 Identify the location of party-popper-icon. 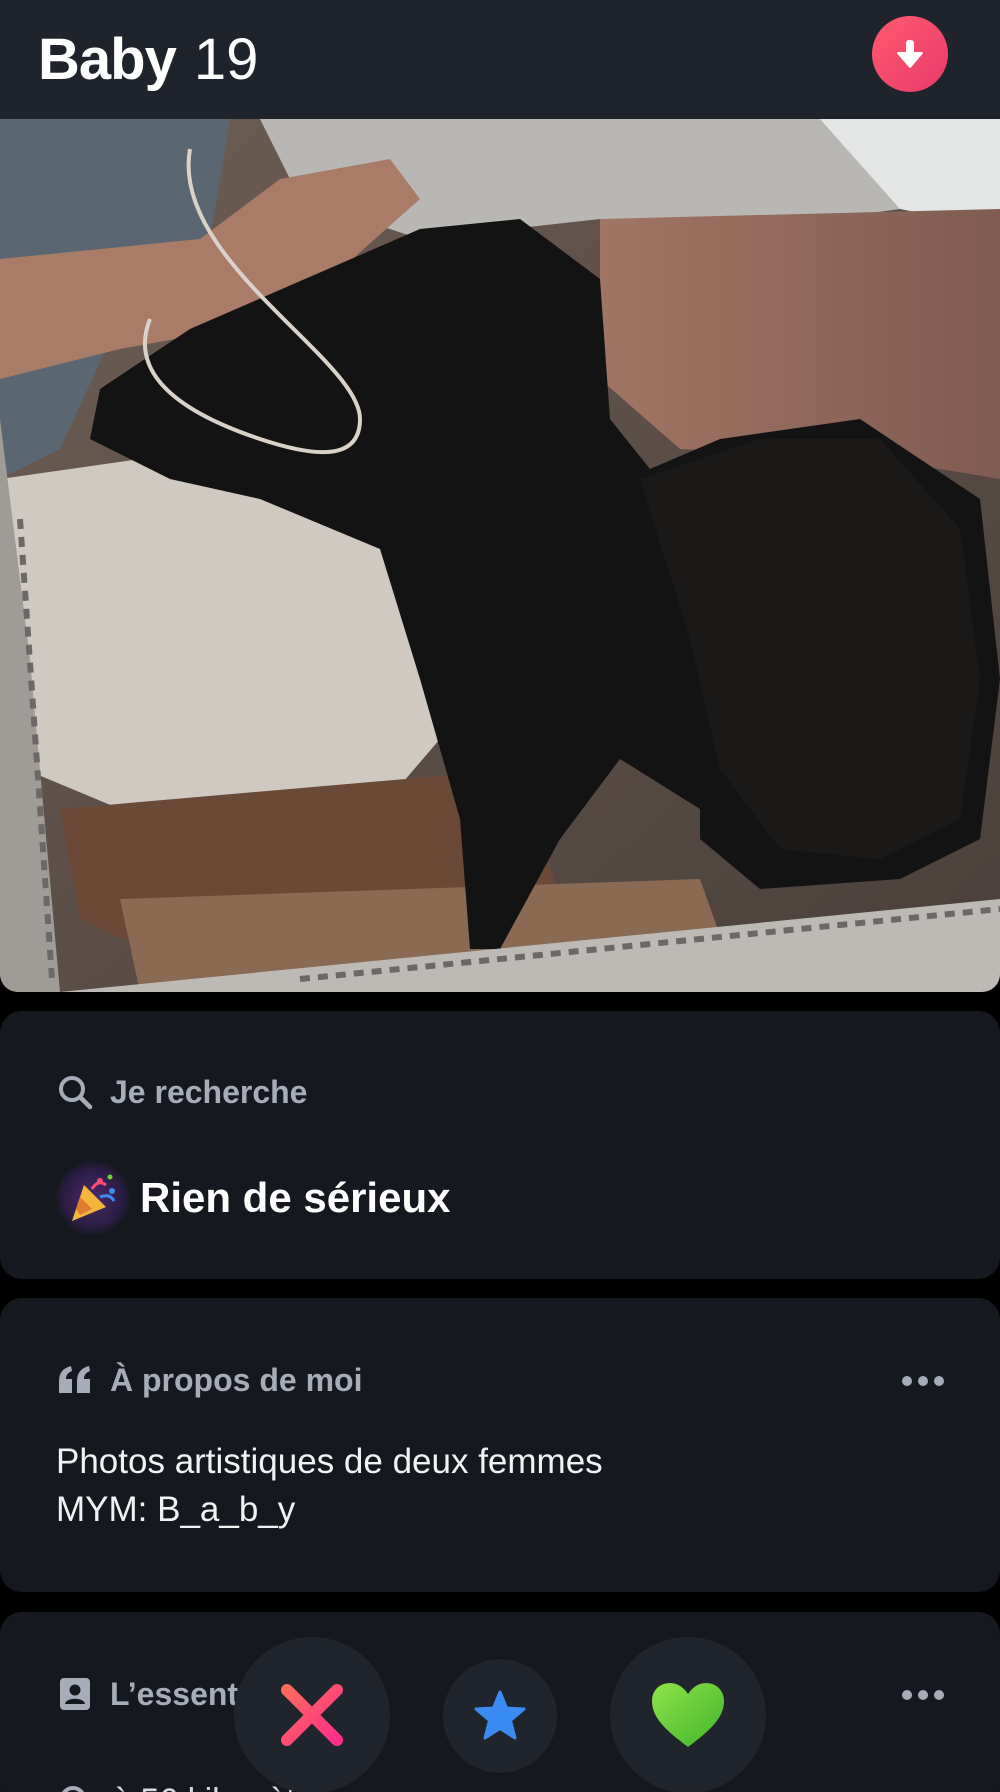
(93, 1198).